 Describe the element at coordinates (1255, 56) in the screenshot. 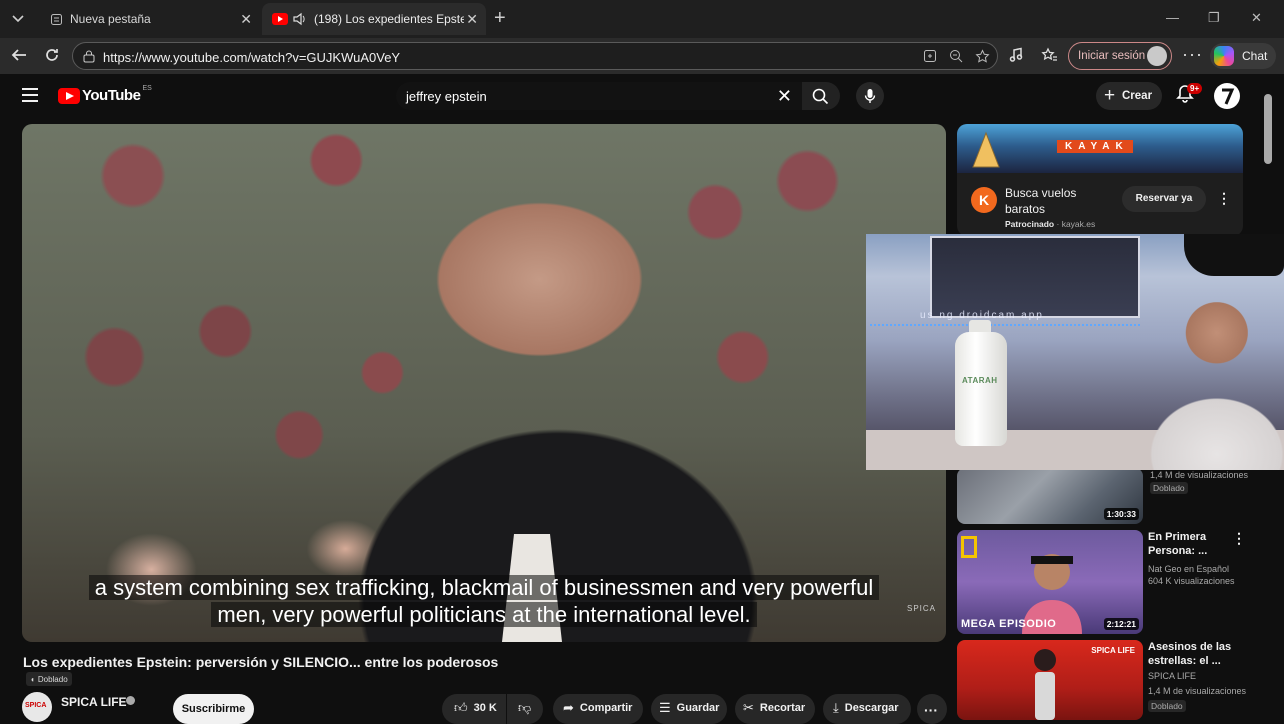

I see `chat-label: Chat` at that location.